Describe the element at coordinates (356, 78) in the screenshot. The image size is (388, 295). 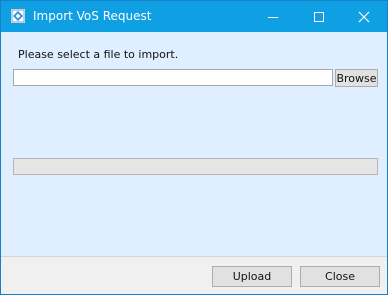
I see `browse-button: Browse` at that location.